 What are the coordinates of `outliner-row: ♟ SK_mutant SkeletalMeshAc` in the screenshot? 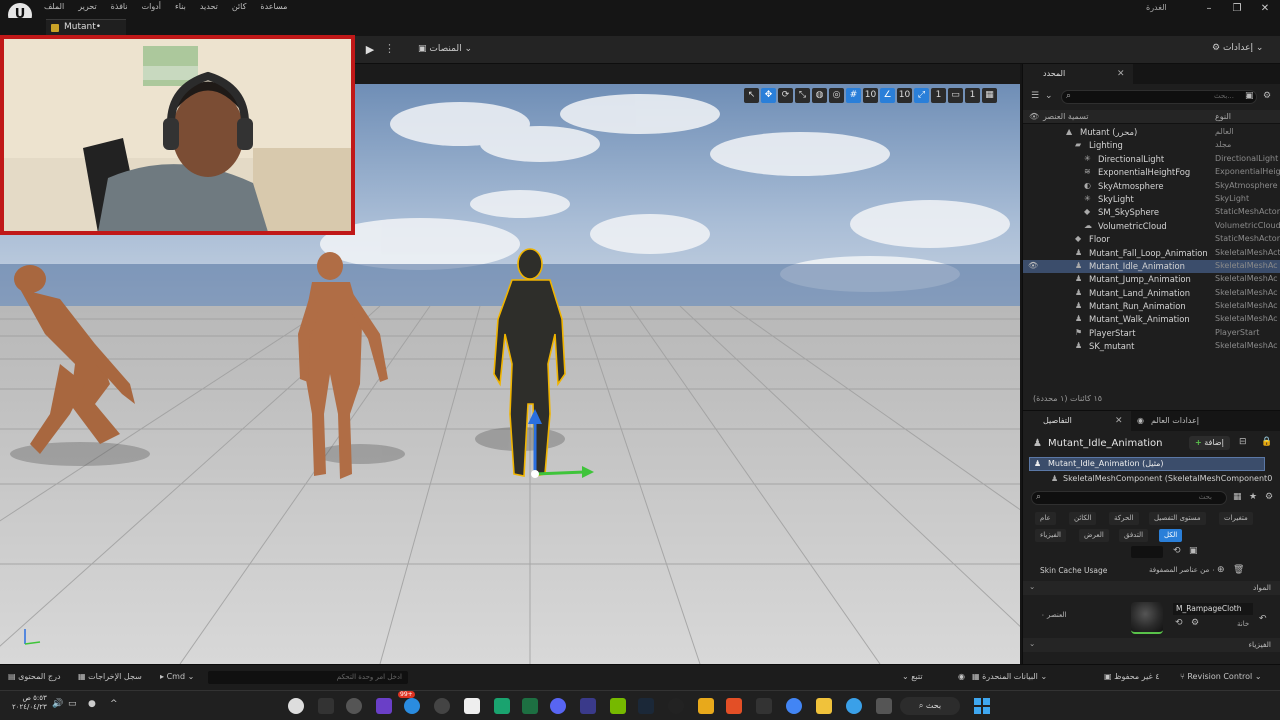 It's located at (1151, 346).